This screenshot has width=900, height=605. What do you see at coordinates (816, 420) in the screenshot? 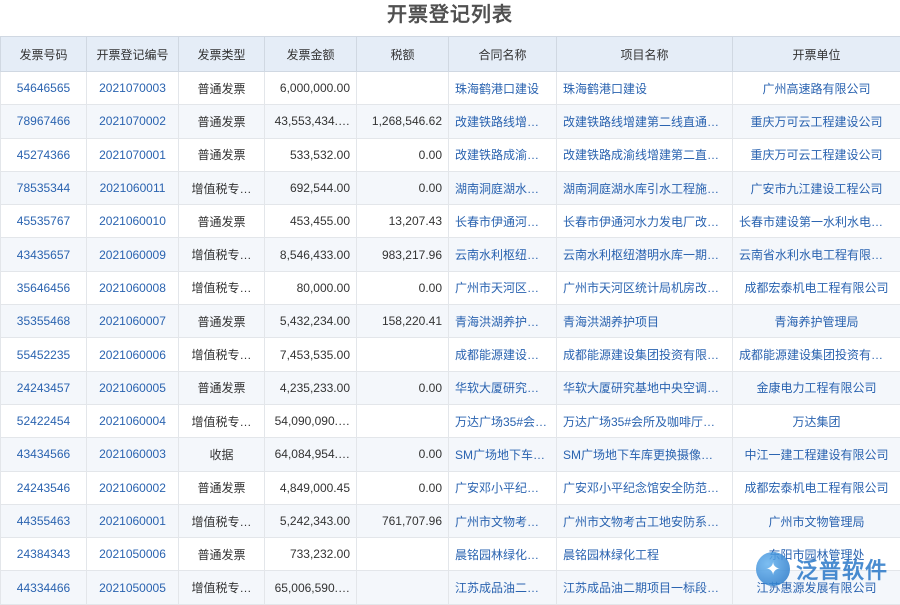
I see `cell-unit: 万达集团` at bounding box center [816, 420].